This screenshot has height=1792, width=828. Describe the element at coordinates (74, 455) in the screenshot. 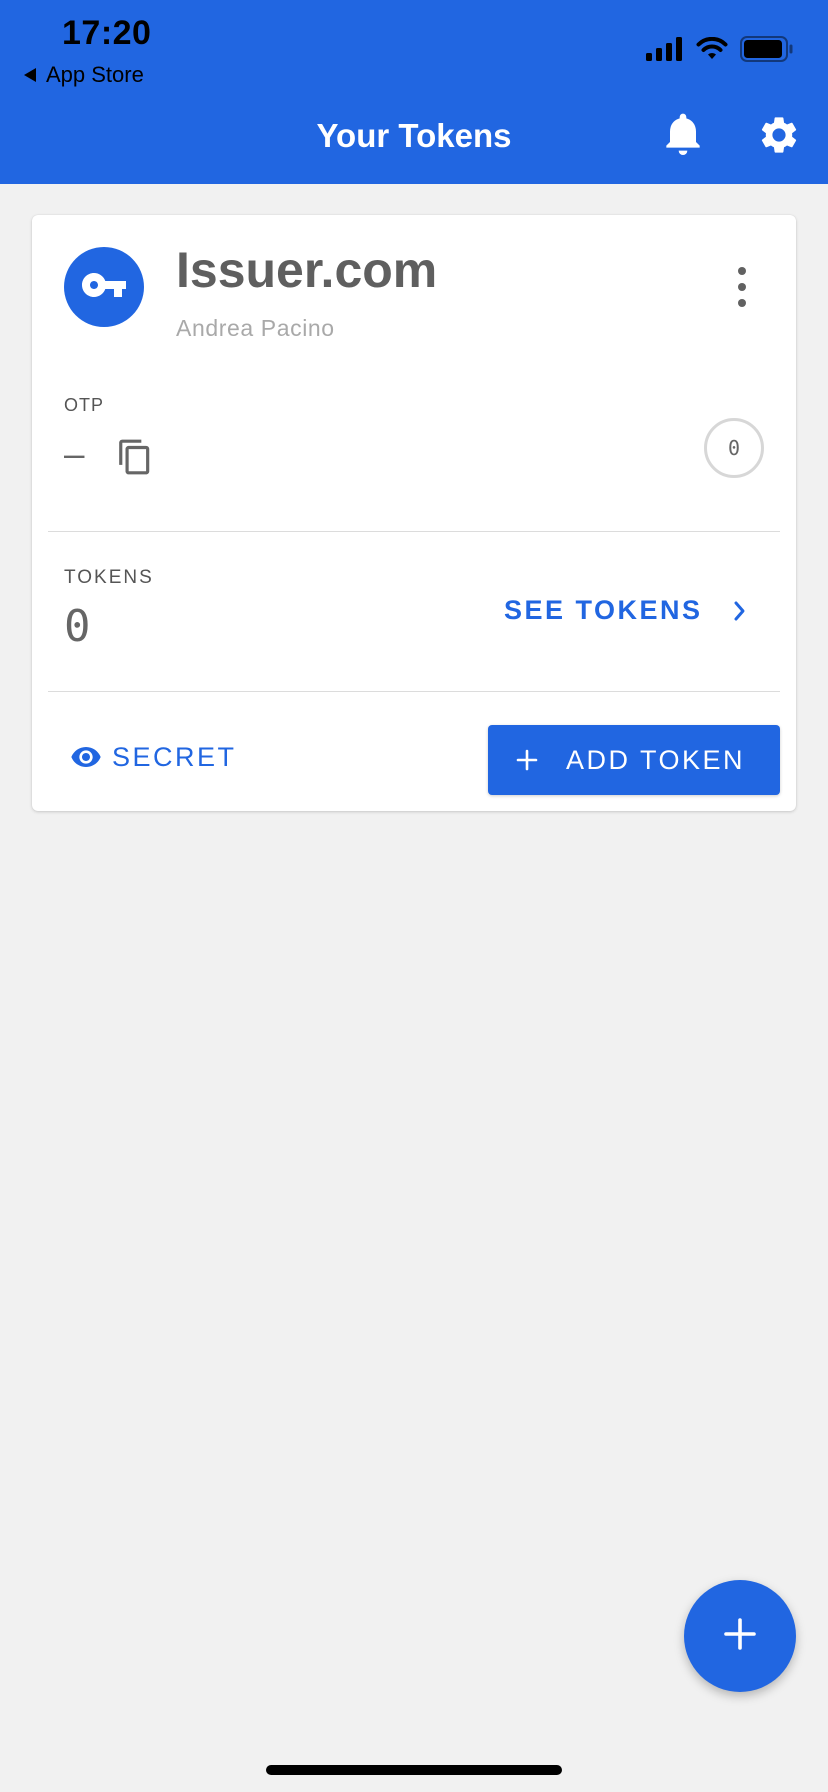

I see `otp-value: –` at that location.